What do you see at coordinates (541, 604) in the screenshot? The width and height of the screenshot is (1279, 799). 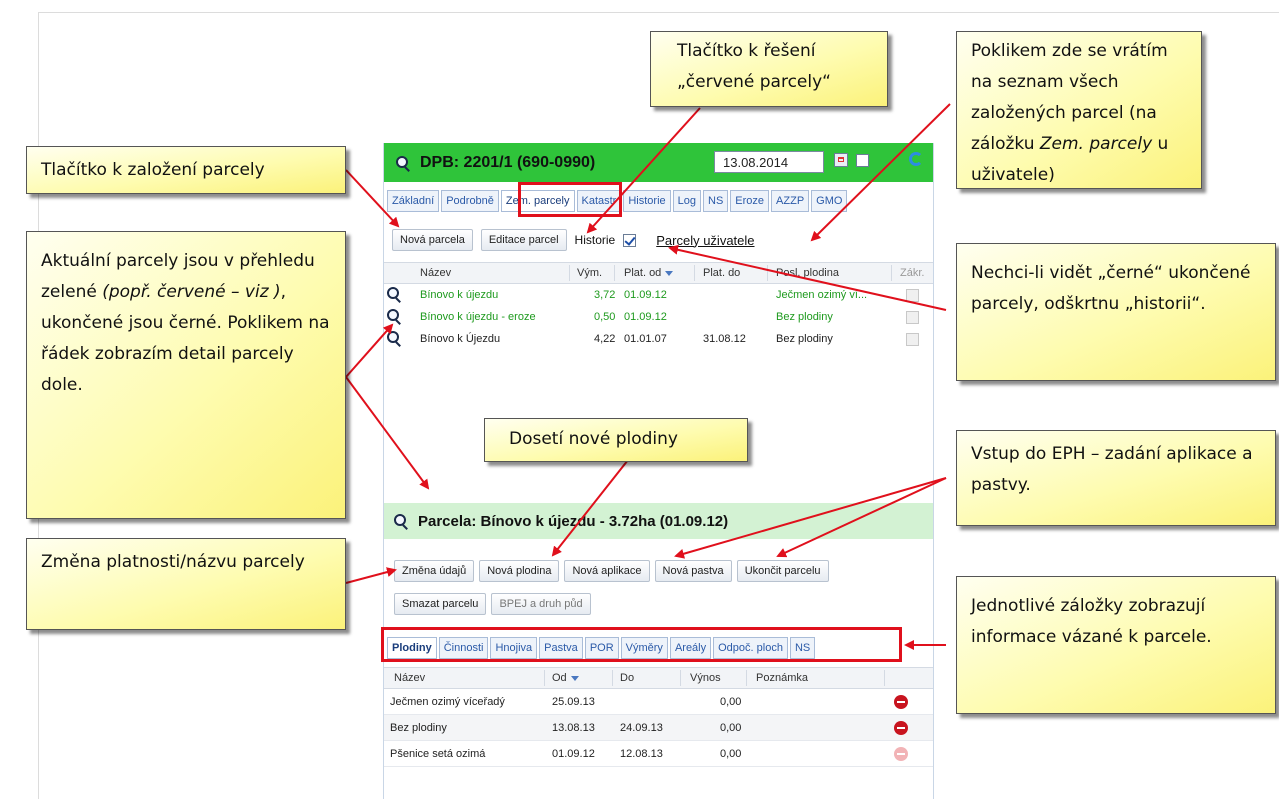 I see `bpej-button: BPEJ a druh půd` at bounding box center [541, 604].